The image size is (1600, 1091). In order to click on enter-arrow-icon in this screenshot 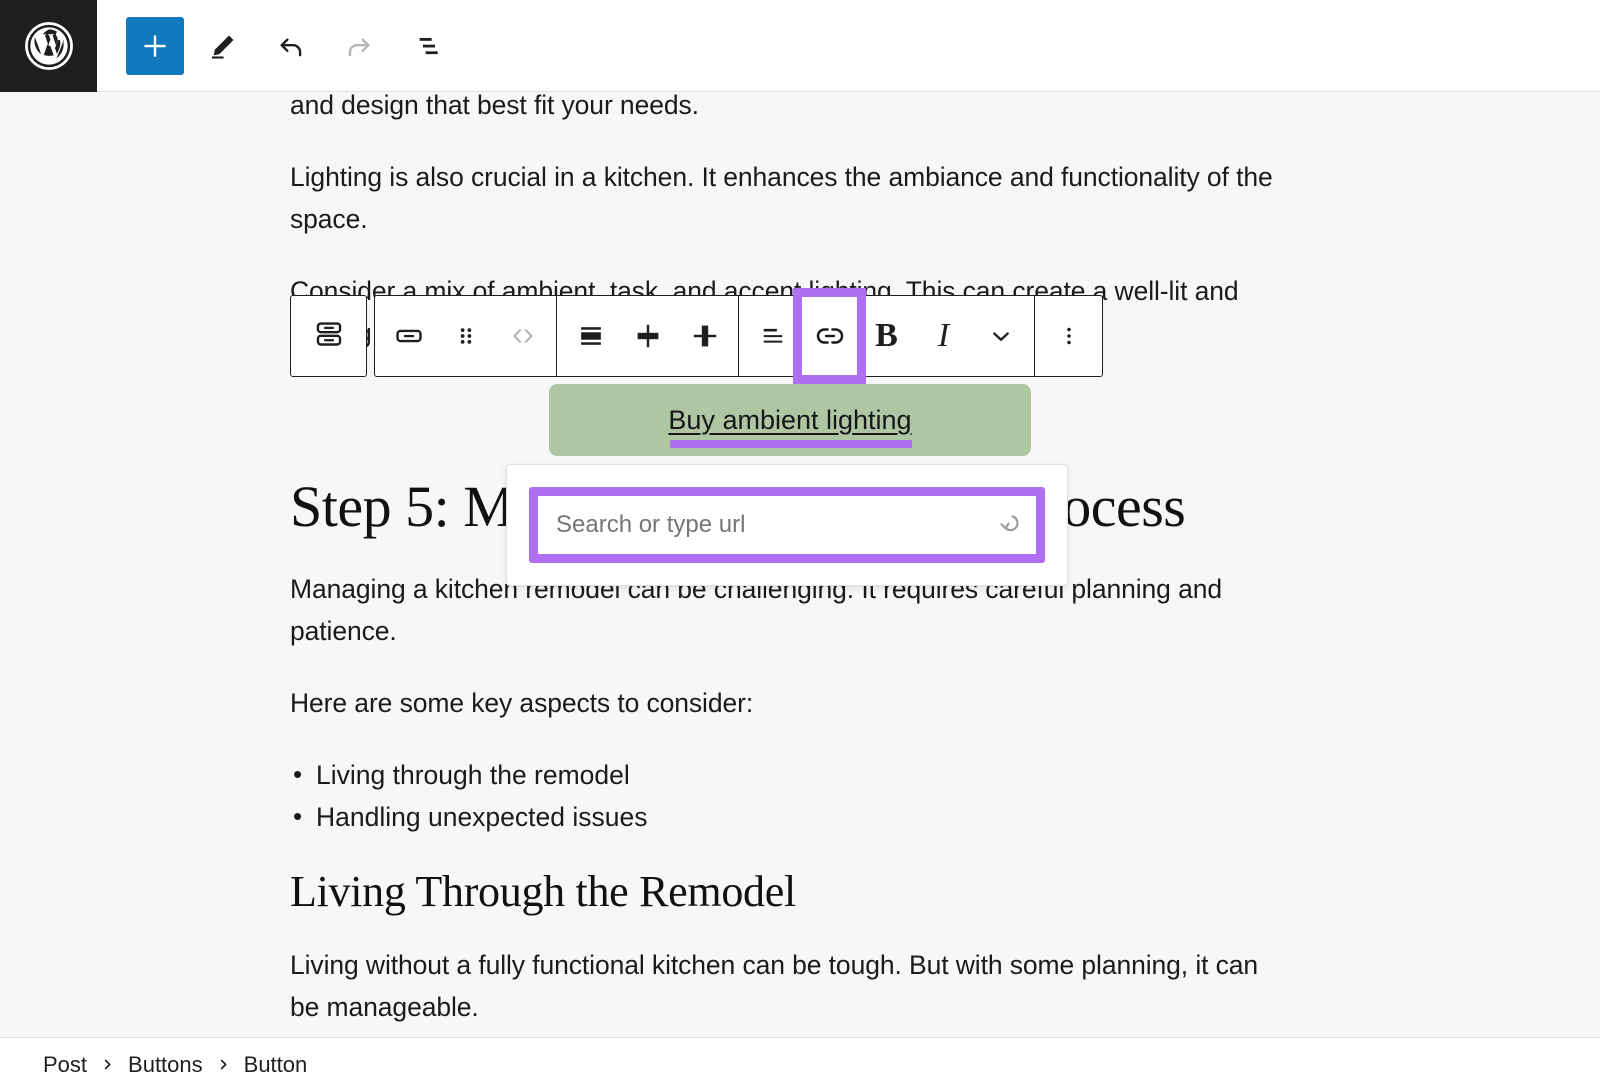, I will do `click(1005, 525)`.